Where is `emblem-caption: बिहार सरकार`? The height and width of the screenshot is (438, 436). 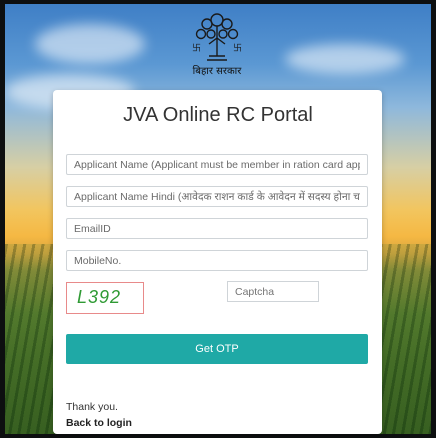 emblem-caption: बिहार सरकार is located at coordinates (217, 71).